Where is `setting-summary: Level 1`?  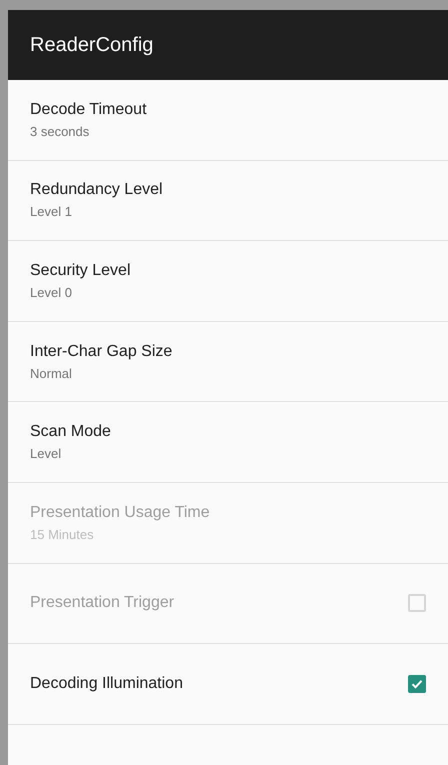 setting-summary: Level 1 is located at coordinates (51, 212).